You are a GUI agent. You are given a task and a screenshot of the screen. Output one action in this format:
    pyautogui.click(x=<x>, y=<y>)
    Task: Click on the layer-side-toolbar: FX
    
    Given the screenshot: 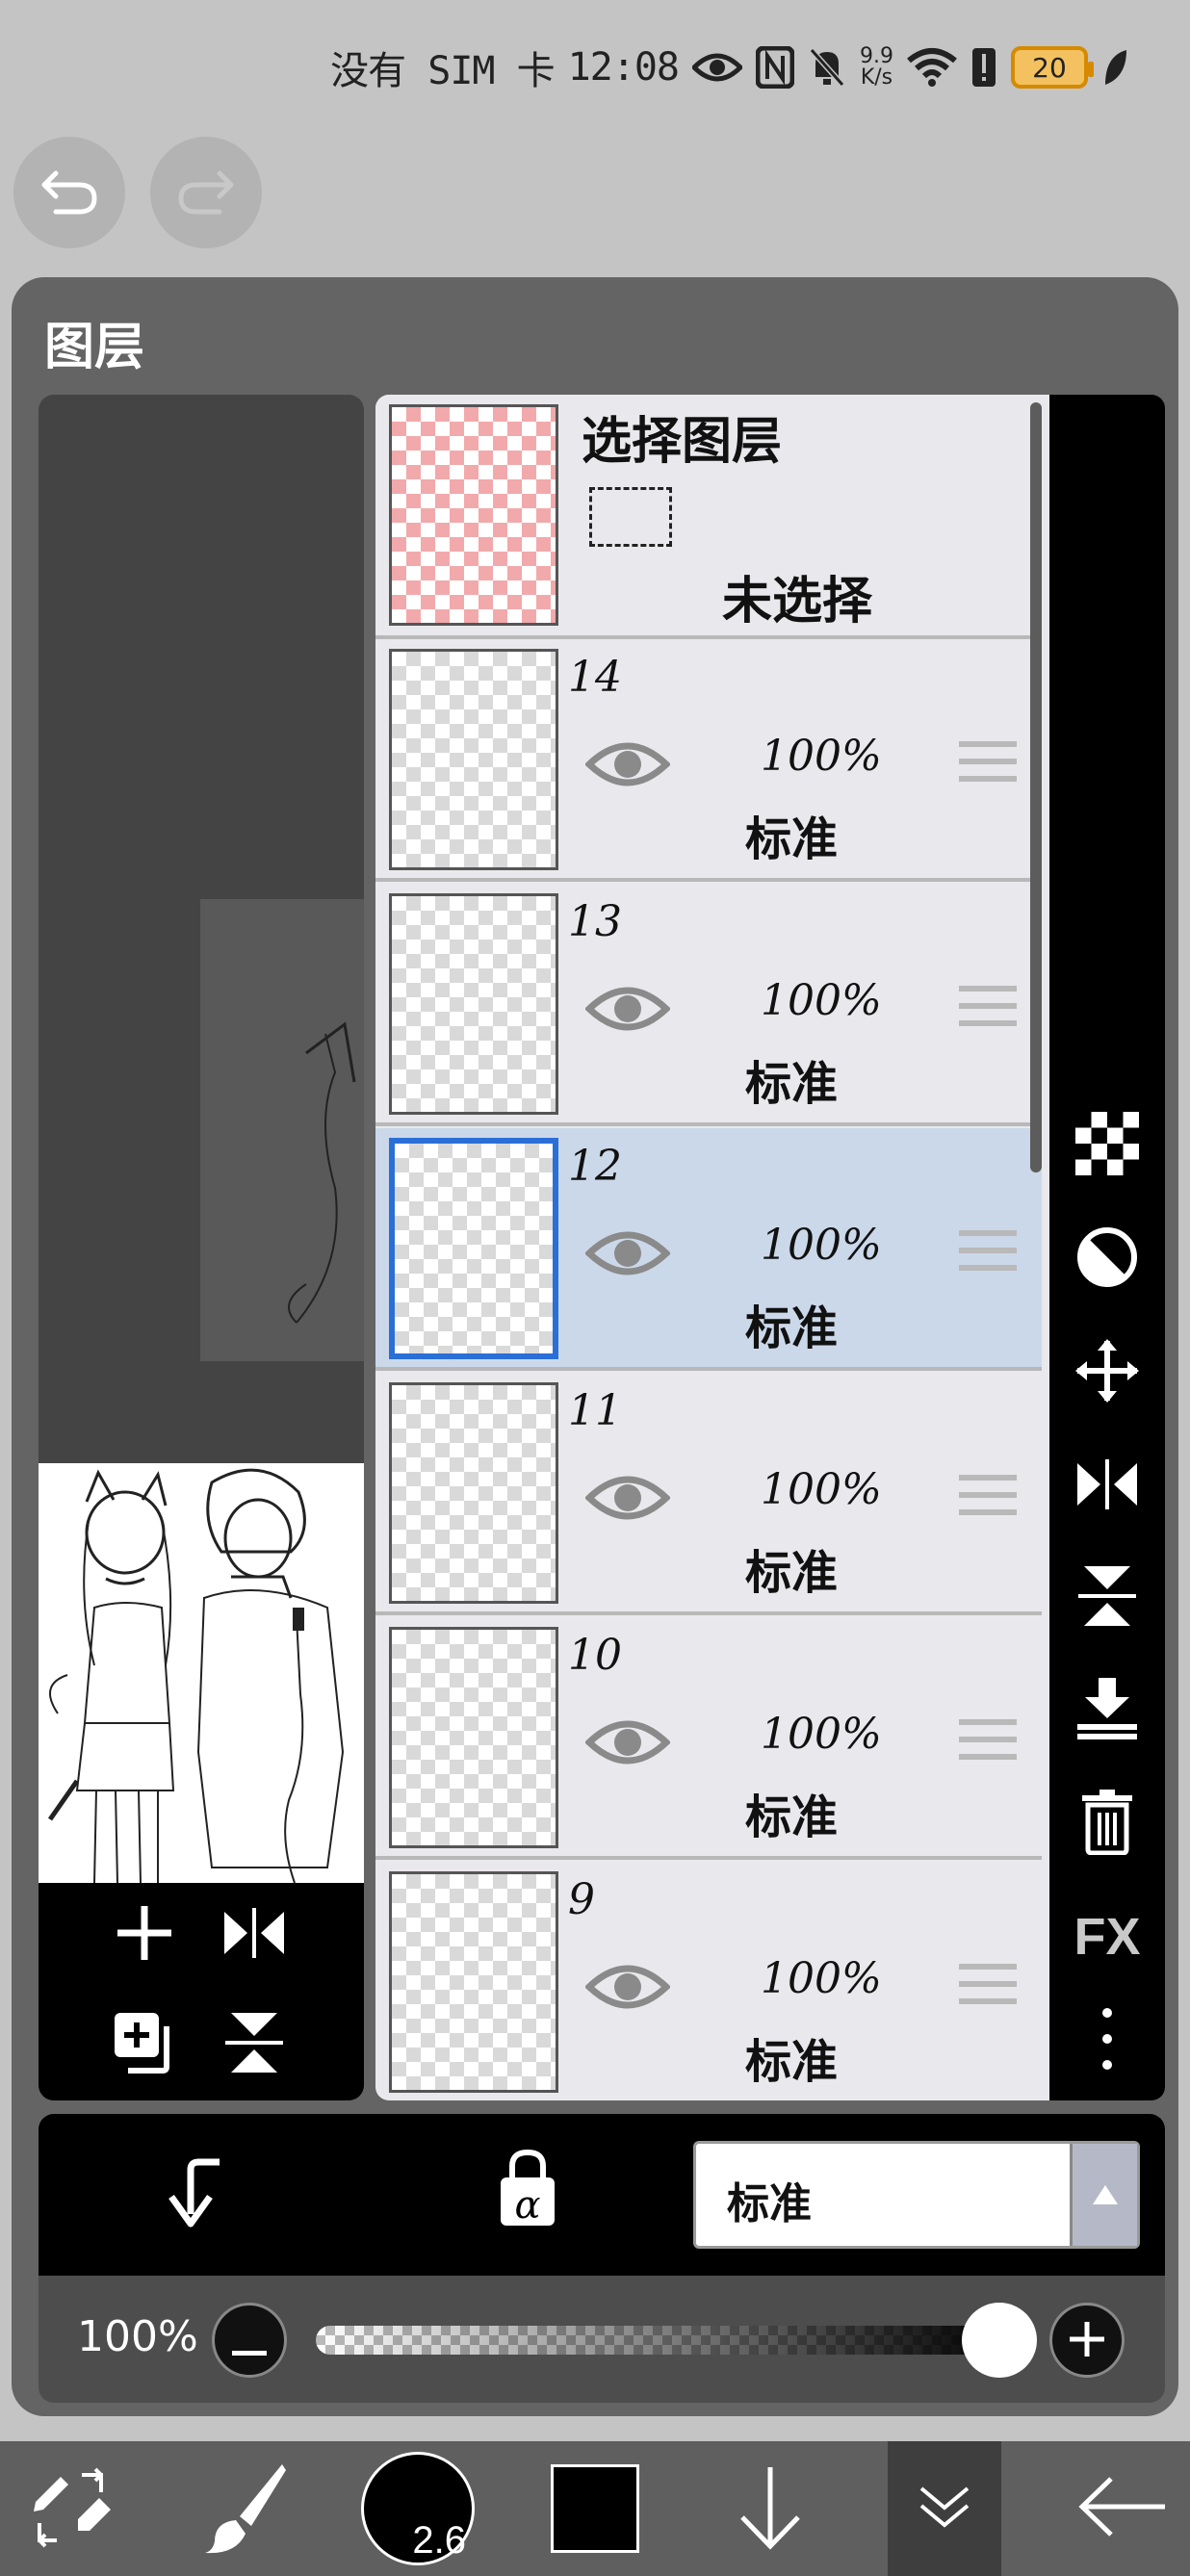 What is the action you would take?
    pyautogui.click(x=1107, y=1247)
    